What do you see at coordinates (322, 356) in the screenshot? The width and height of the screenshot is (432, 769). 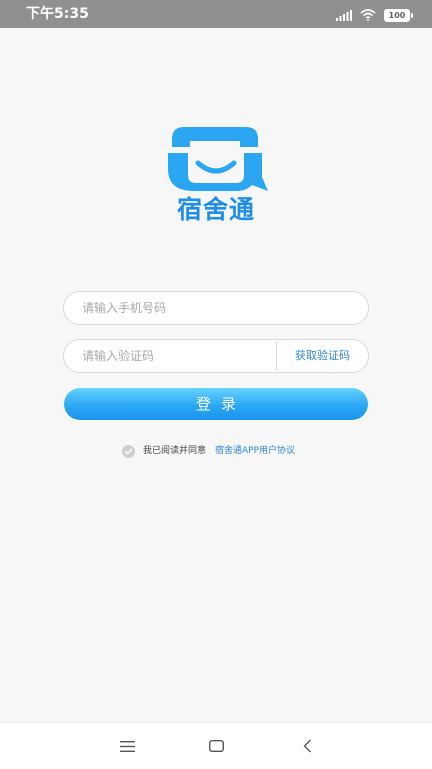 I see `get-code-button: 获取验证码` at bounding box center [322, 356].